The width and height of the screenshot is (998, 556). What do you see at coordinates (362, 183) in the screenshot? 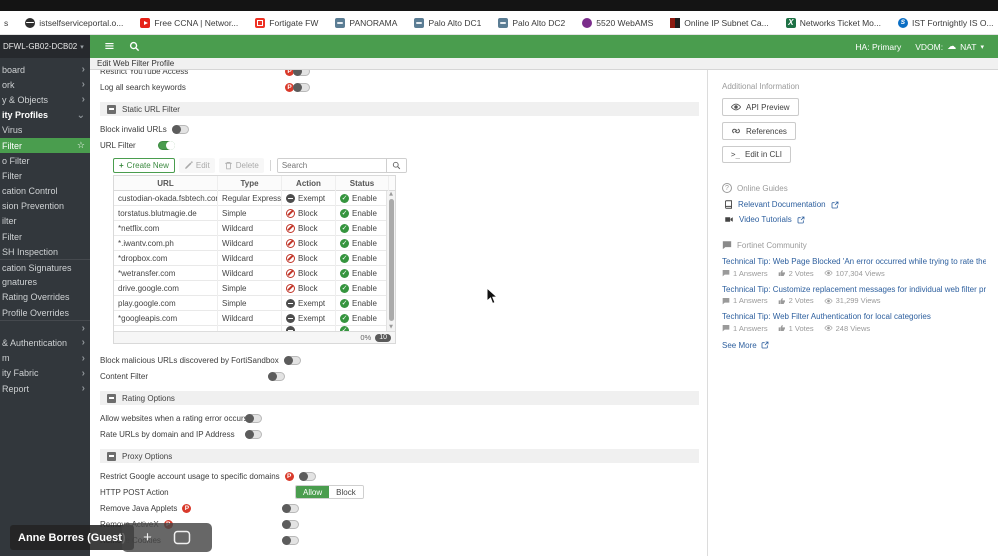
I see `col-header-status: Status` at bounding box center [362, 183].